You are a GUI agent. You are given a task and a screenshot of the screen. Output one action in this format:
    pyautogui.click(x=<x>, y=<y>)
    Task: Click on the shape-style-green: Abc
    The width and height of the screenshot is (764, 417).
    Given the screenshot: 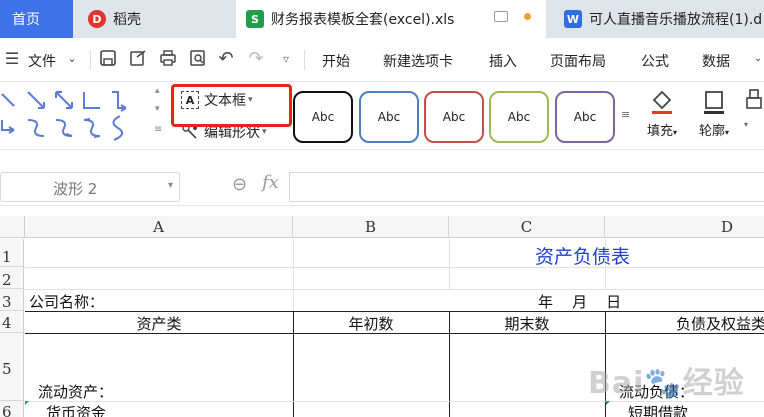 What is the action you would take?
    pyautogui.click(x=519, y=117)
    